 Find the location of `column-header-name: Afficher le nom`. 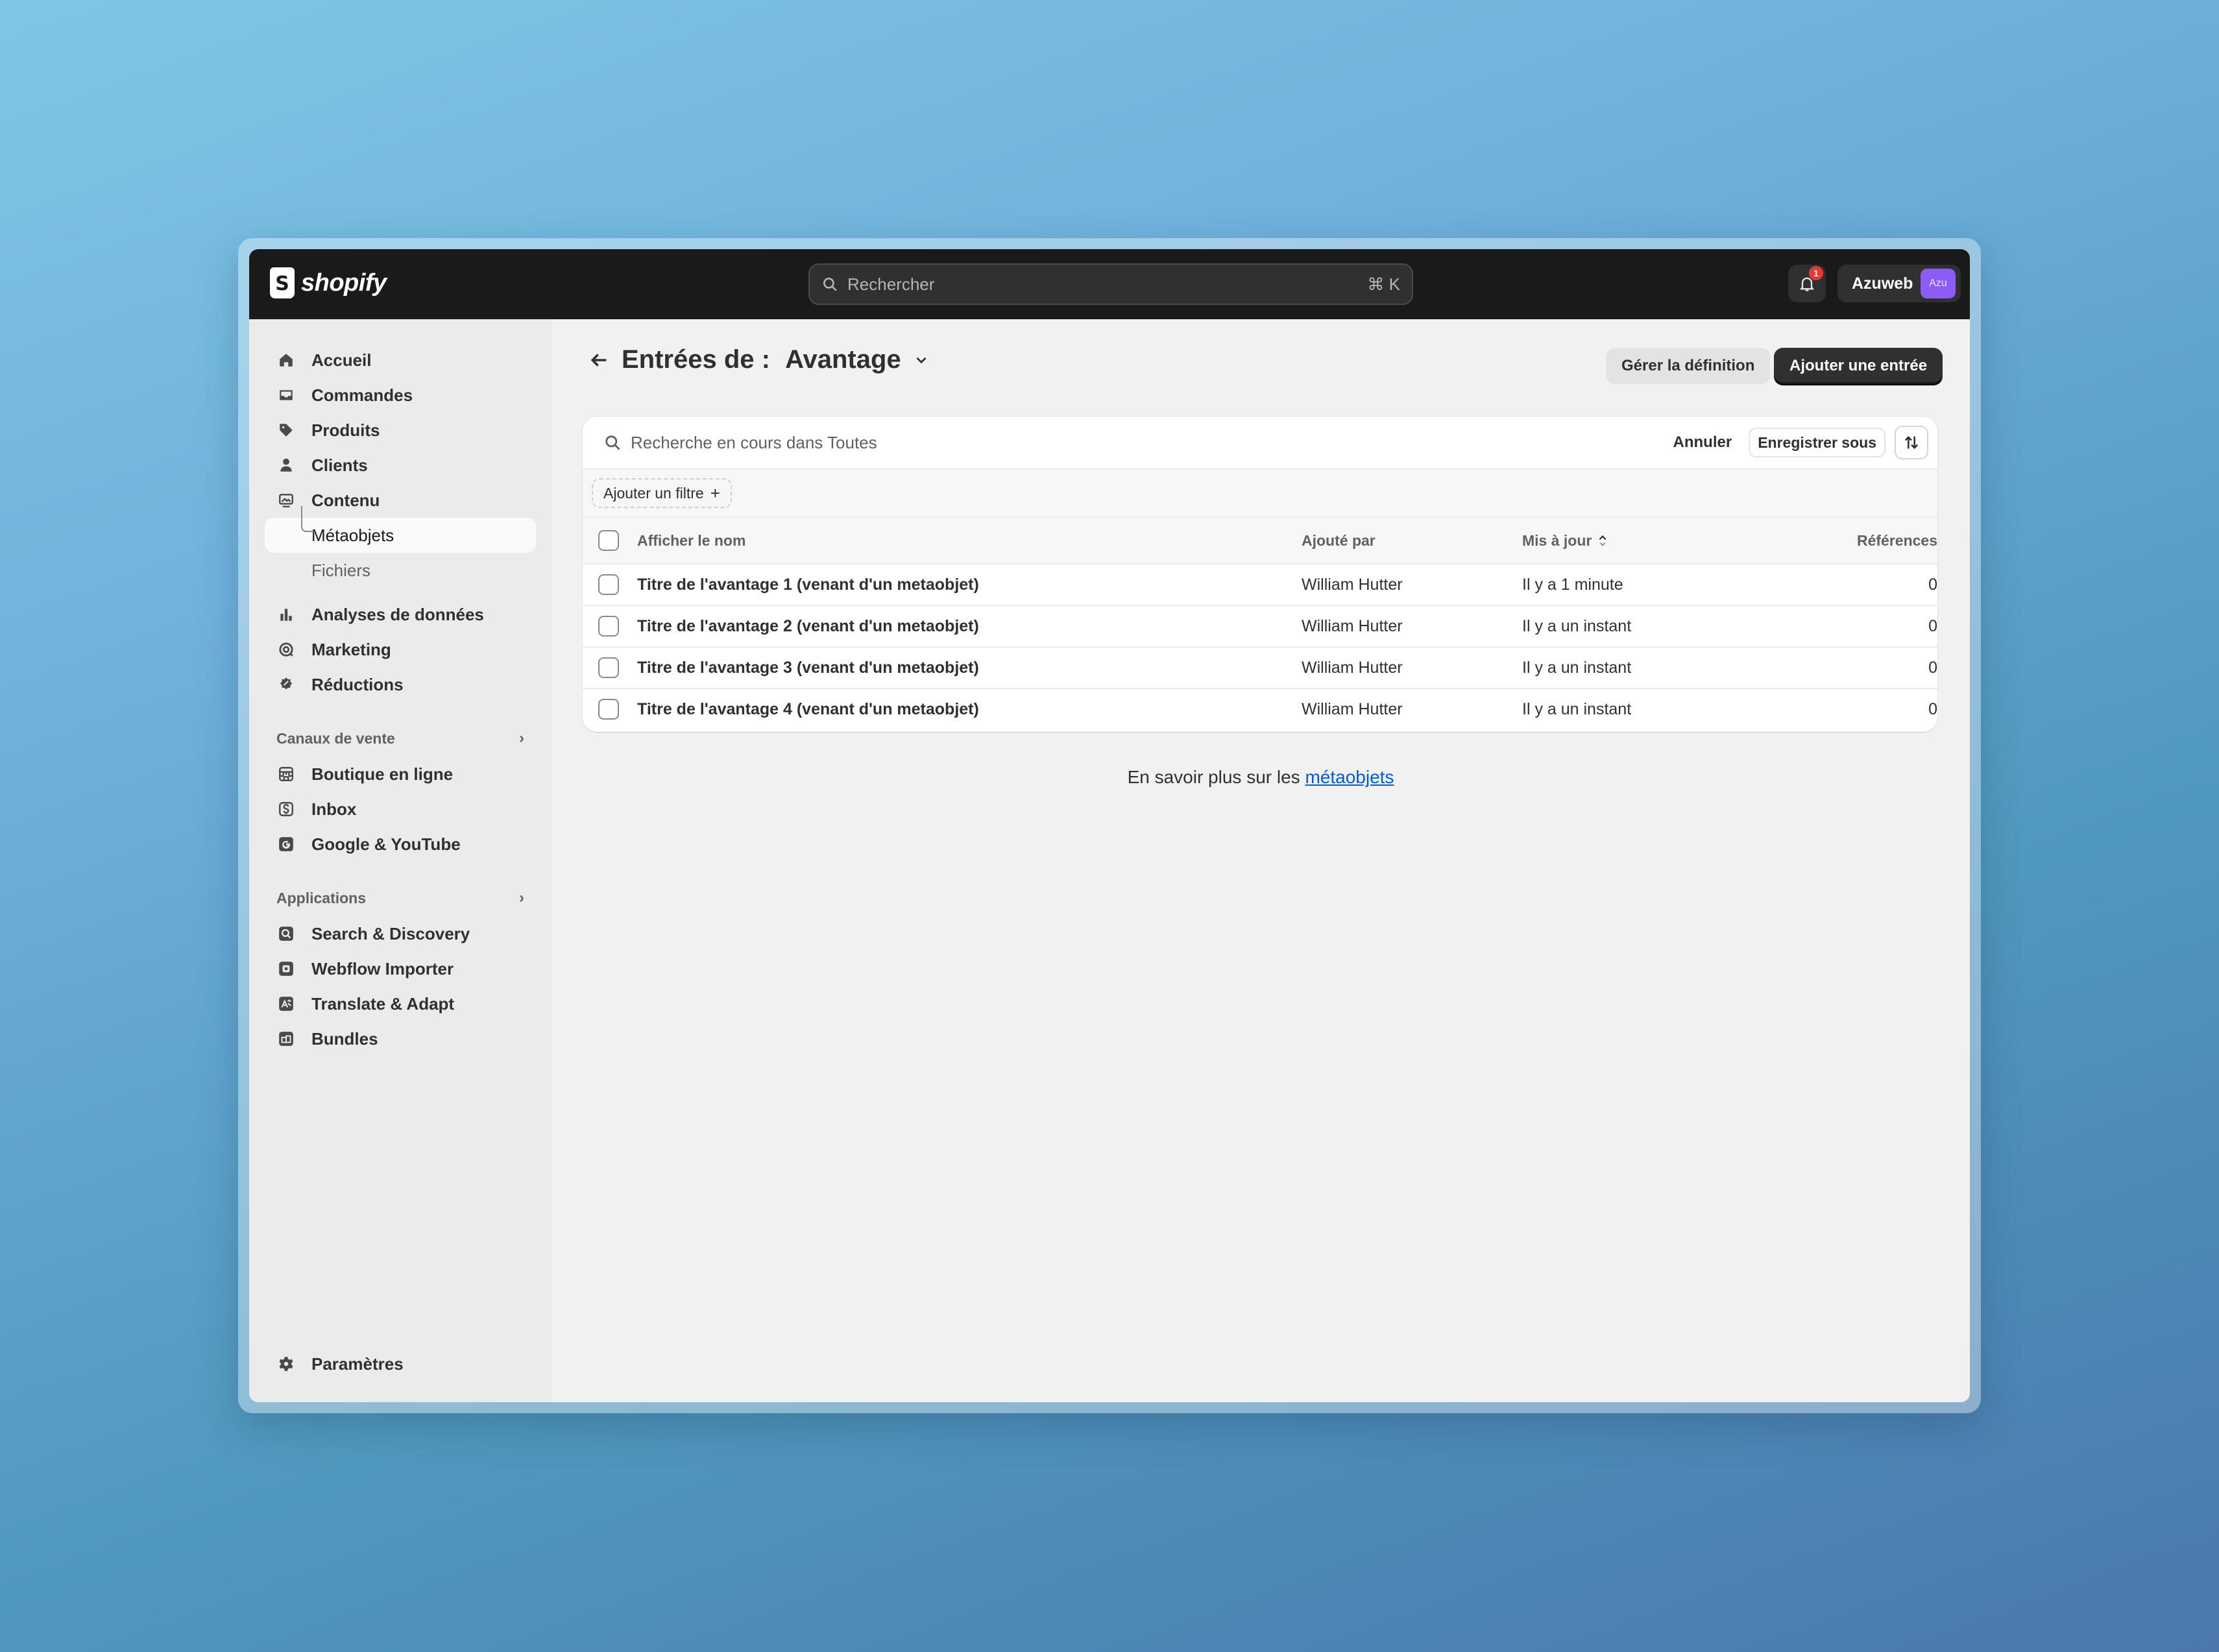

column-header-name: Afficher le nom is located at coordinates (969, 541).